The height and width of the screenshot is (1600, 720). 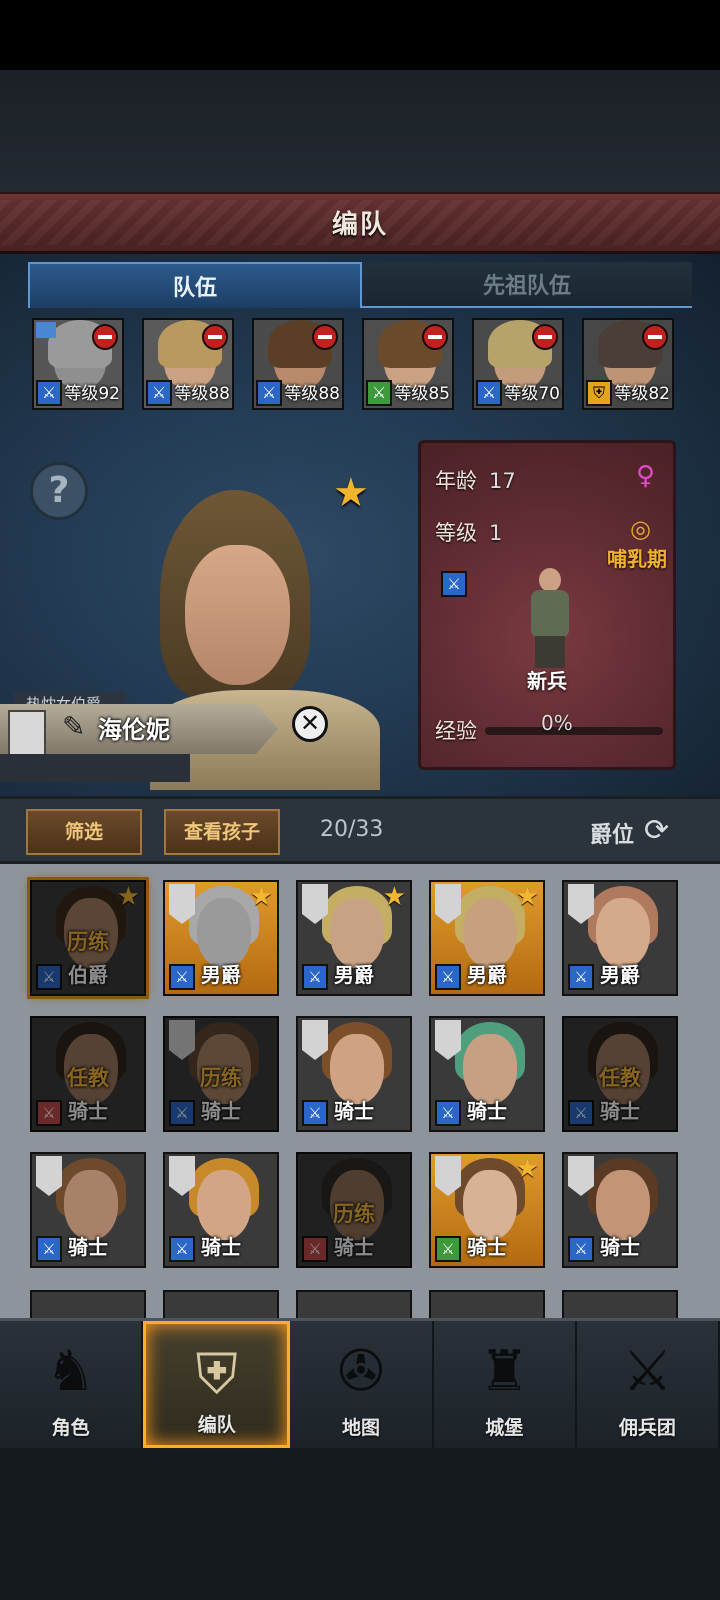 I want to click on remove-from-team-button: ✕, so click(x=310, y=724).